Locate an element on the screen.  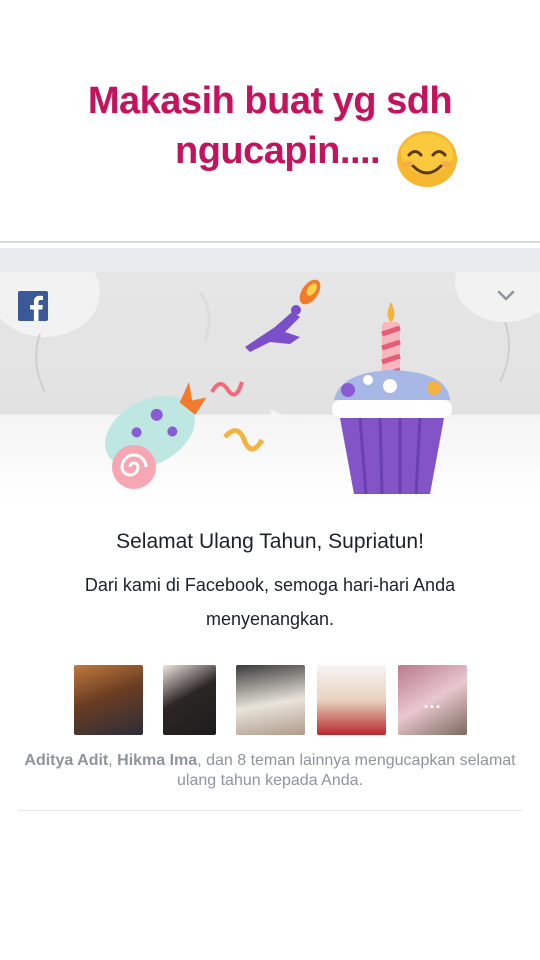
birthday-greeting: Selamat Ulang Tahun, Supriatun! is located at coordinates (270, 541).